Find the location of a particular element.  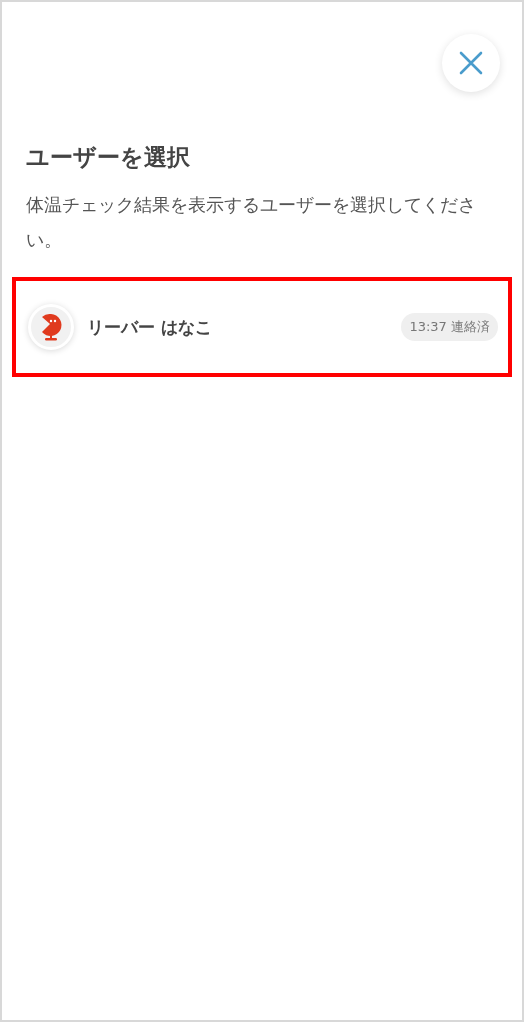

close-button is located at coordinates (471, 63).